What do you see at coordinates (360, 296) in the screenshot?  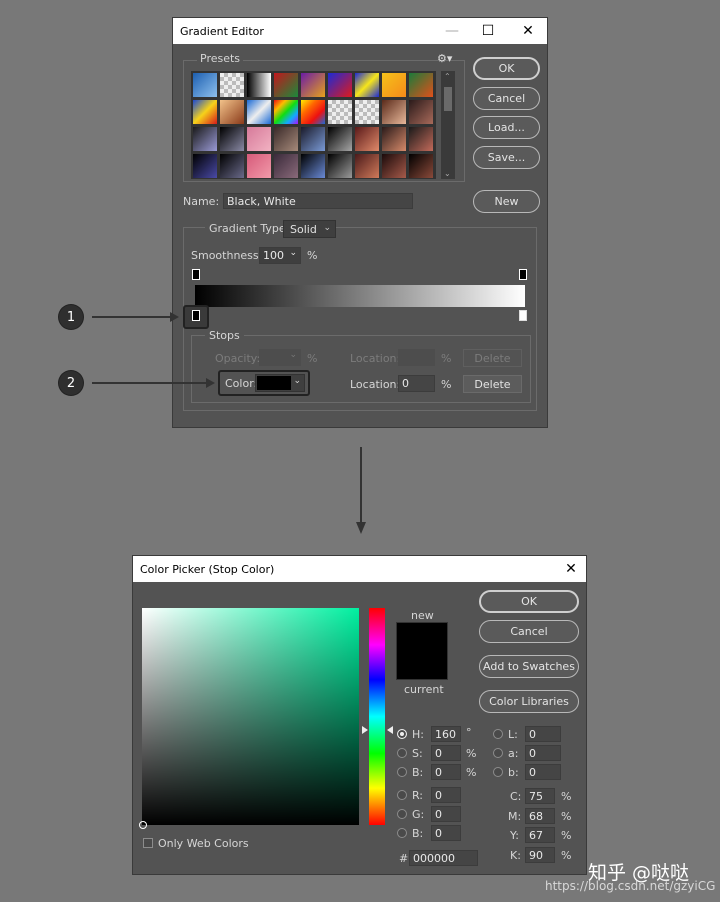 I see `gradient-bar` at bounding box center [360, 296].